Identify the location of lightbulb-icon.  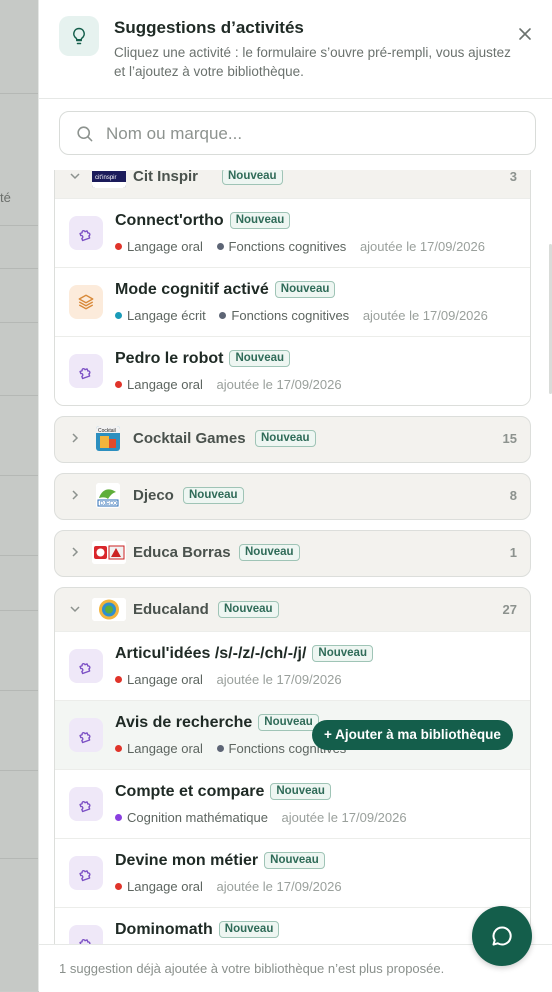
(79, 36).